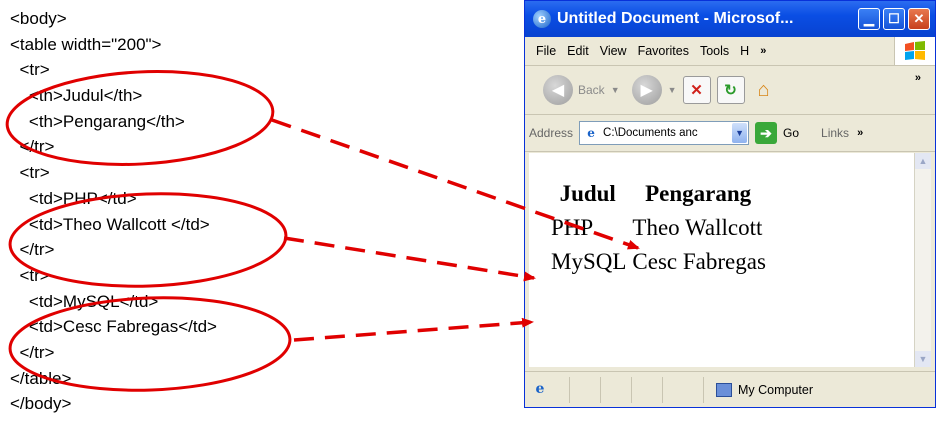  What do you see at coordinates (97, 121) in the screenshot?
I see `code-line: <th>Pengarang</th>` at bounding box center [97, 121].